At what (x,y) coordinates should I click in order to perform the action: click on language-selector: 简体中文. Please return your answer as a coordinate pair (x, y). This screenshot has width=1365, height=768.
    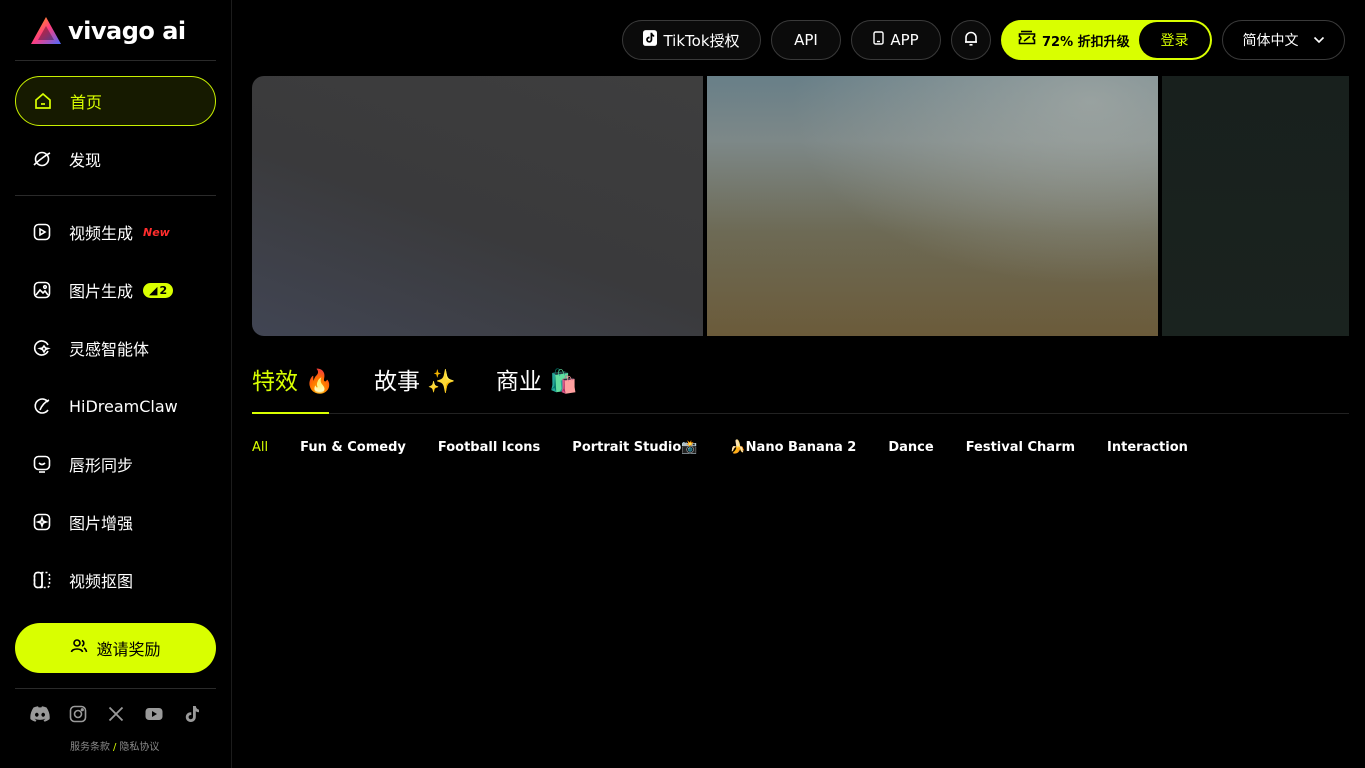
    Looking at the image, I should click on (1283, 40).